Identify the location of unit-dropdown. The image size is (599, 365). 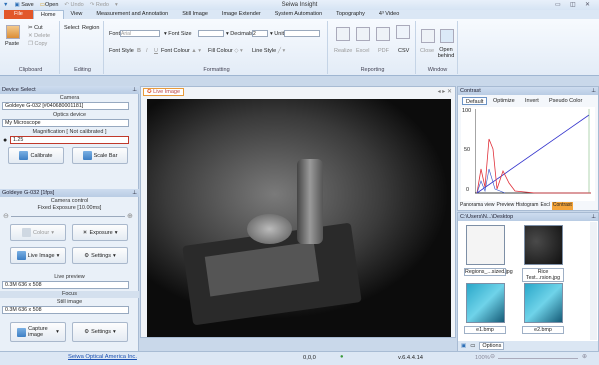
(302, 33).